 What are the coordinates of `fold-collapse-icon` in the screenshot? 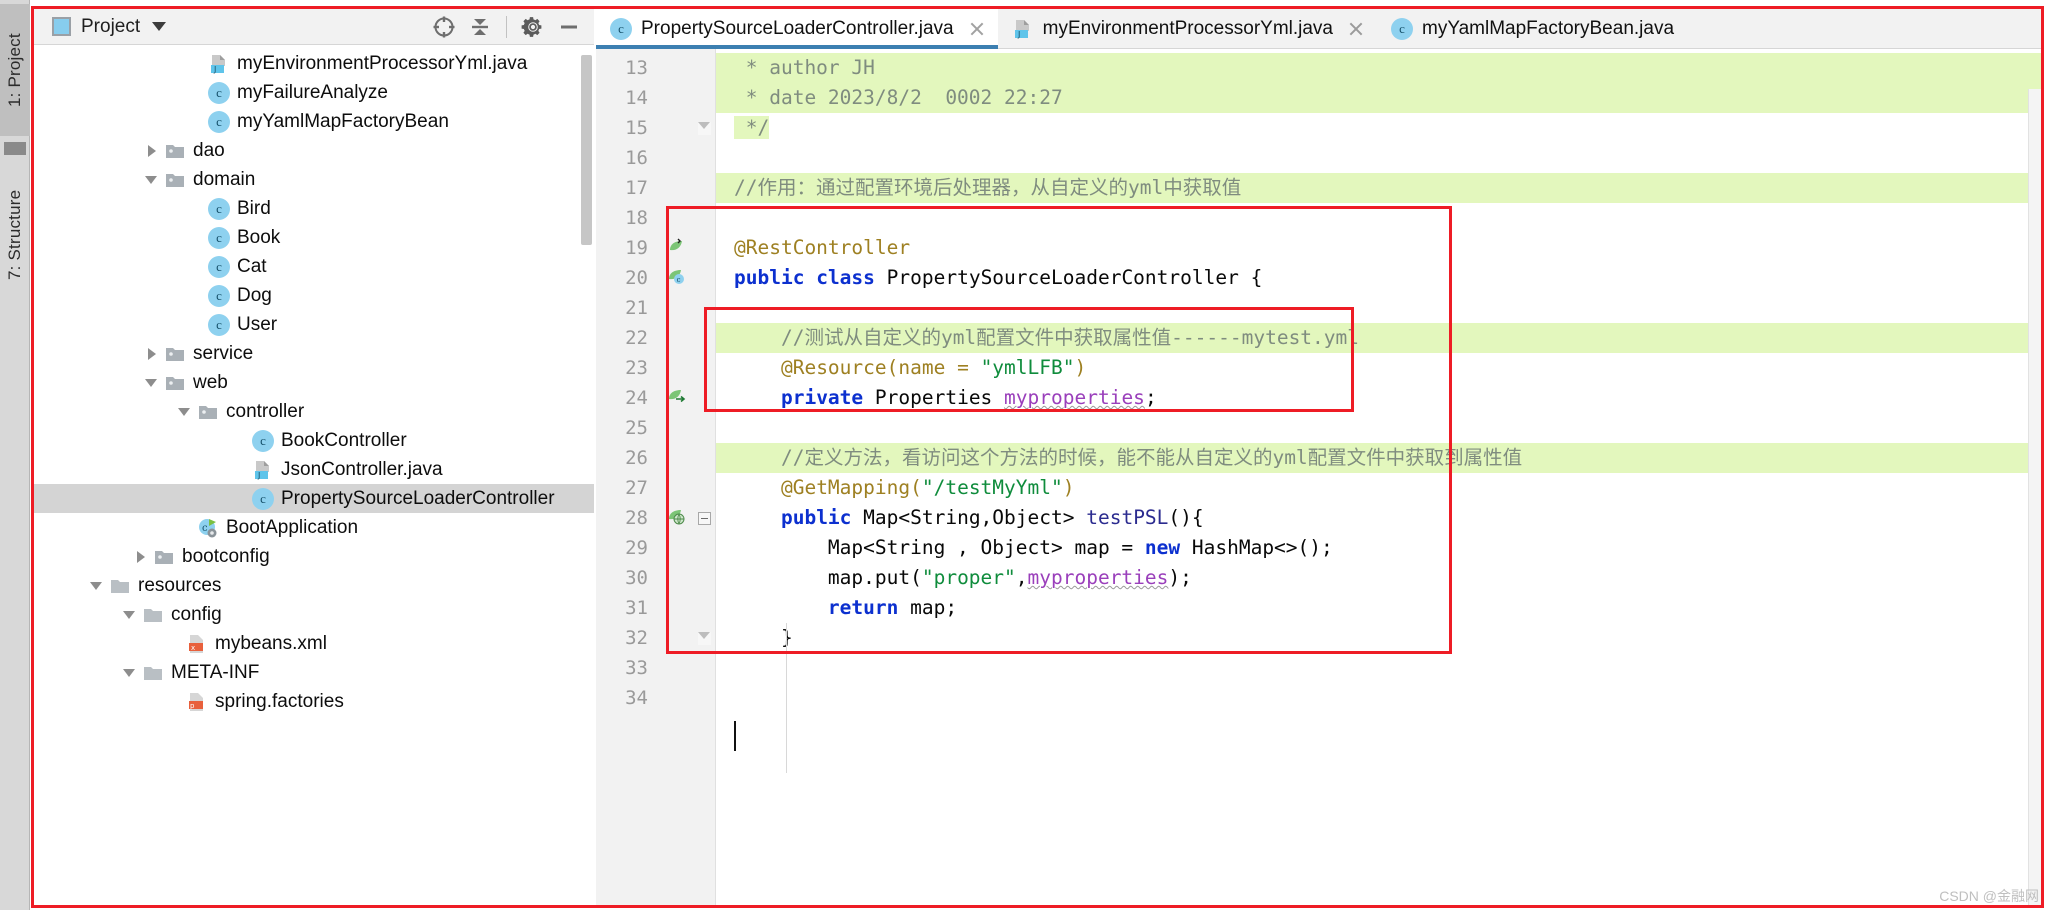 It's located at (704, 518).